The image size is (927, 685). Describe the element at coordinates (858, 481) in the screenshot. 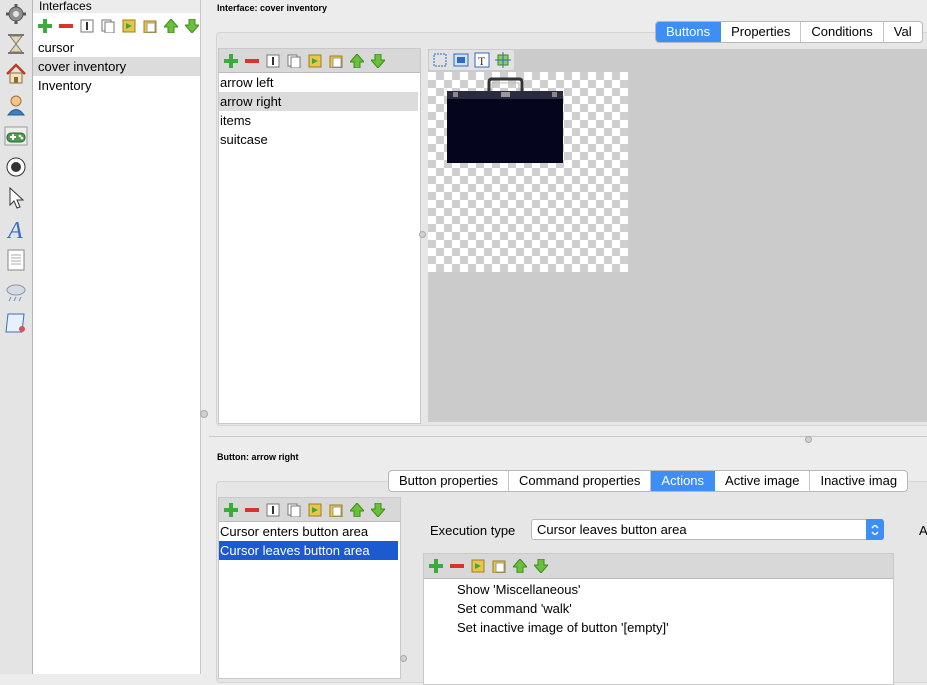

I see `tab-inactive-image: Inactive imag` at that location.